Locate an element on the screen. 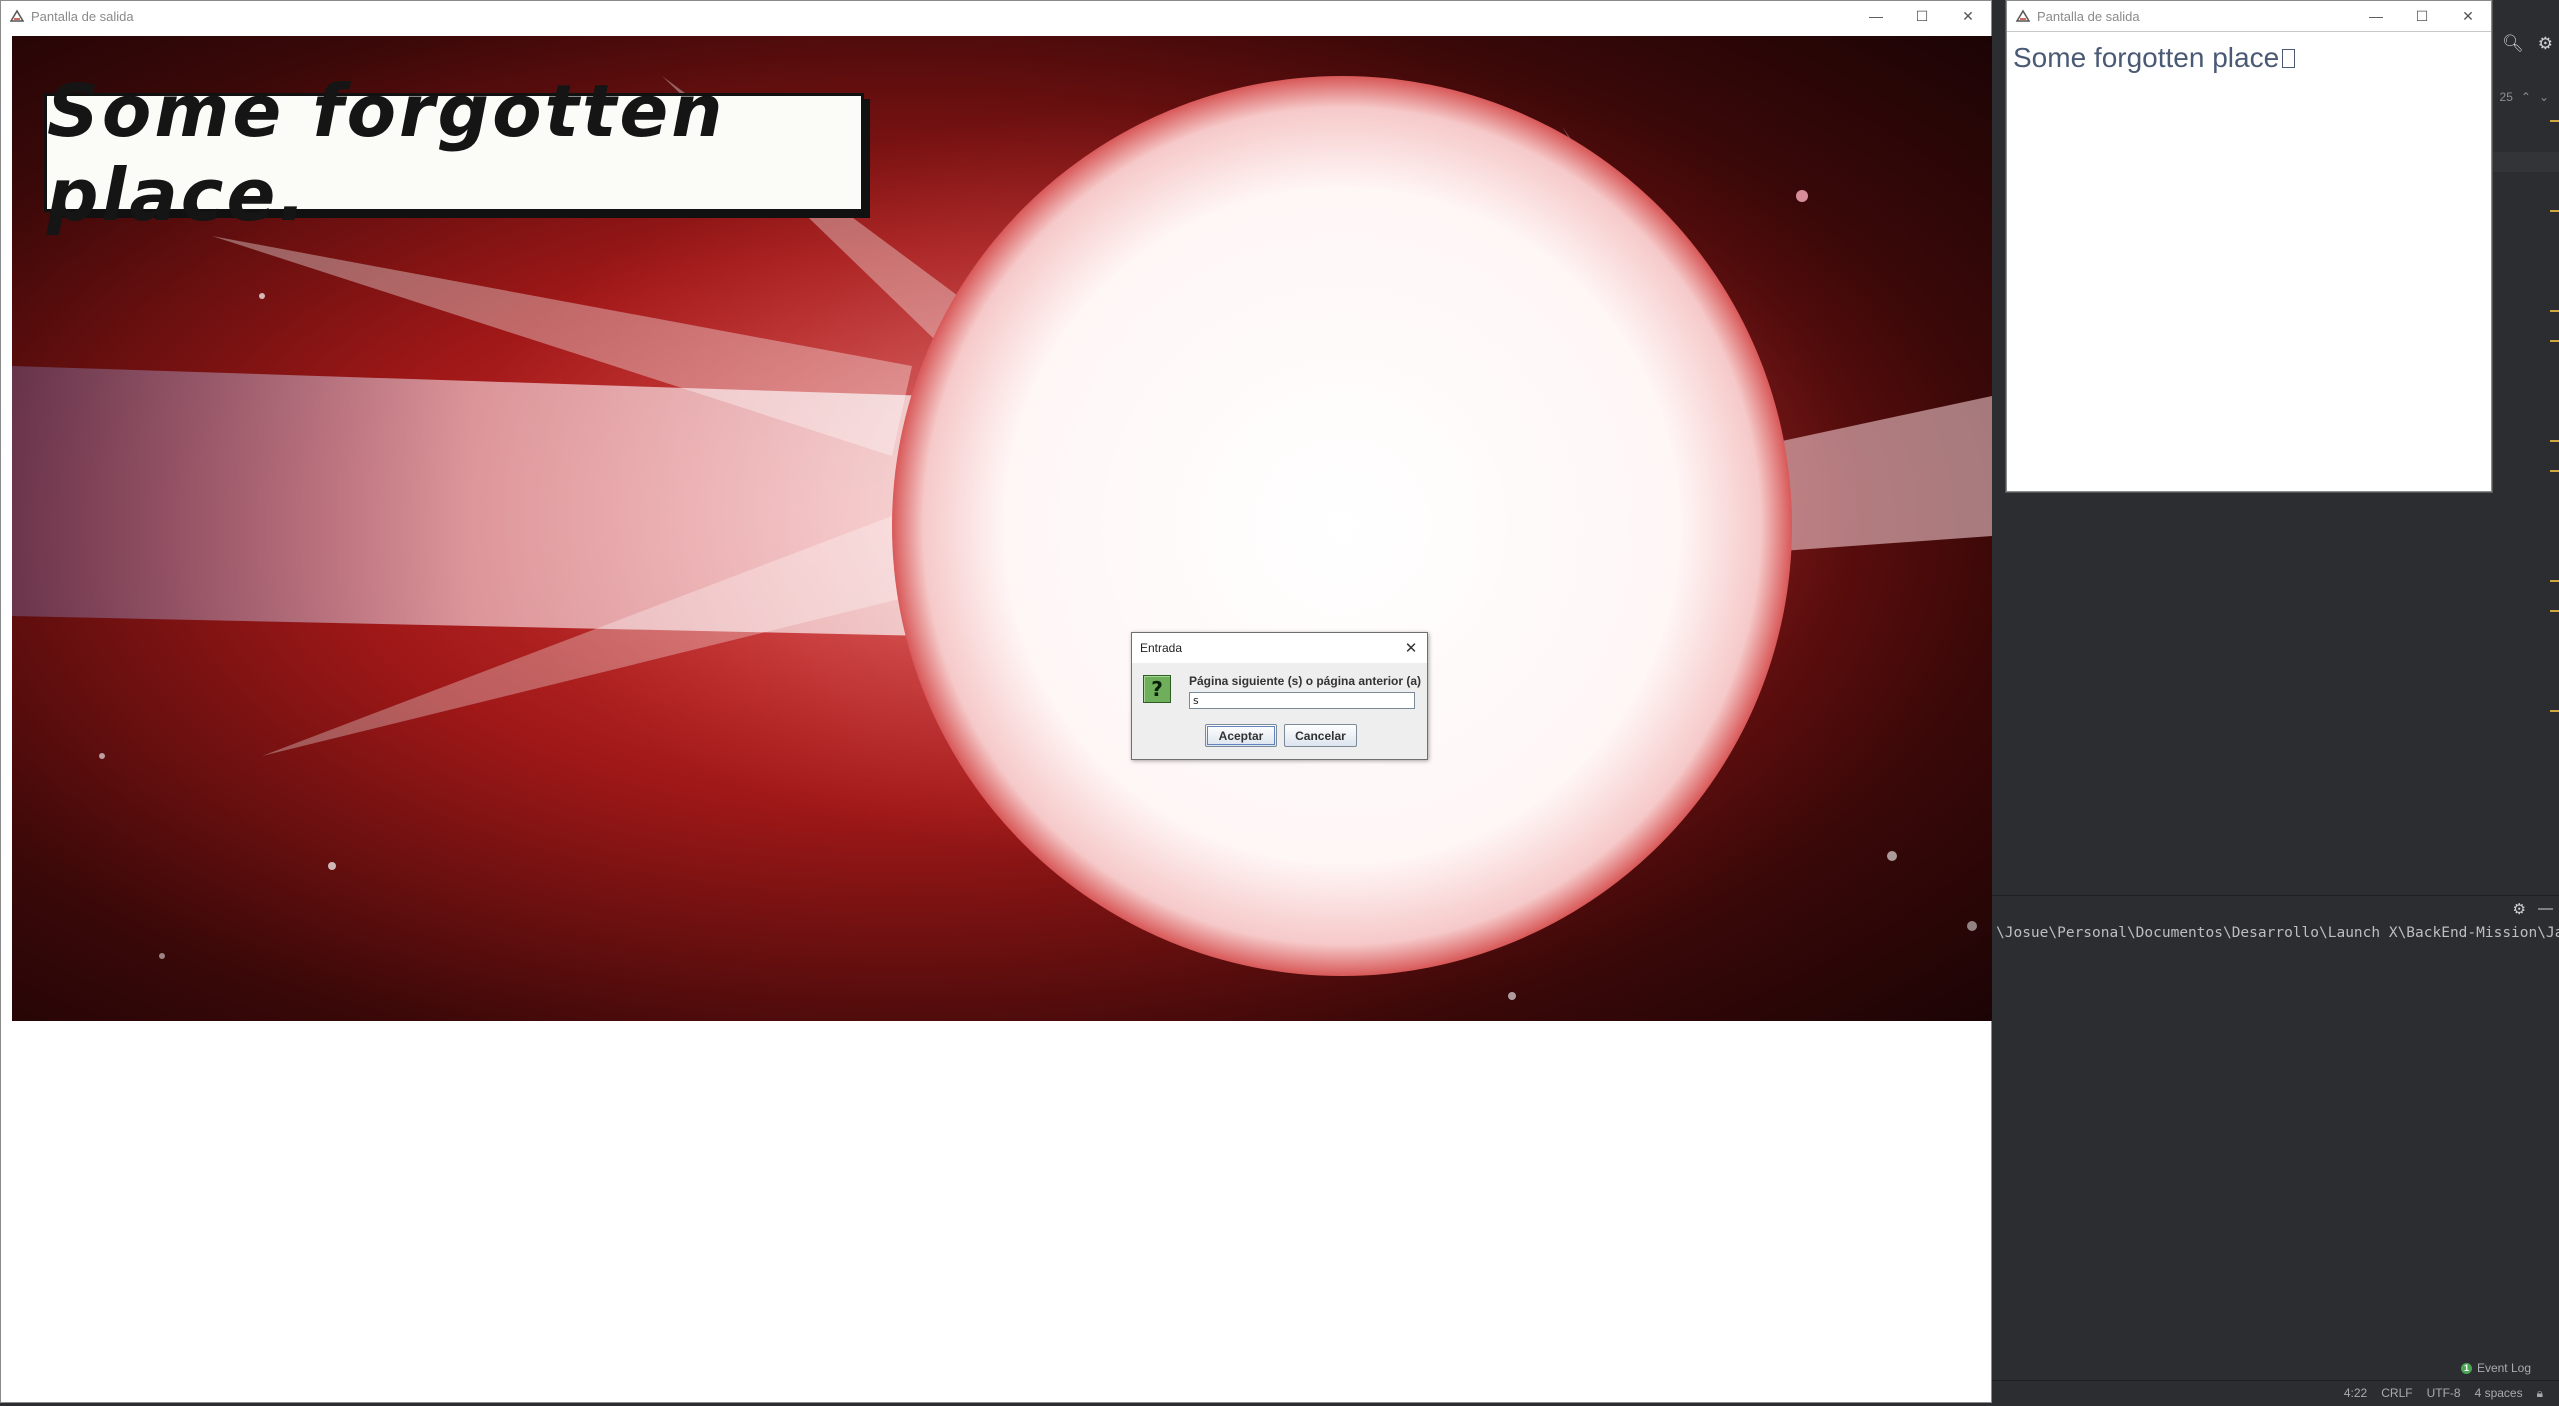  event-log-button: 1 Event Log is located at coordinates (2495, 1368).